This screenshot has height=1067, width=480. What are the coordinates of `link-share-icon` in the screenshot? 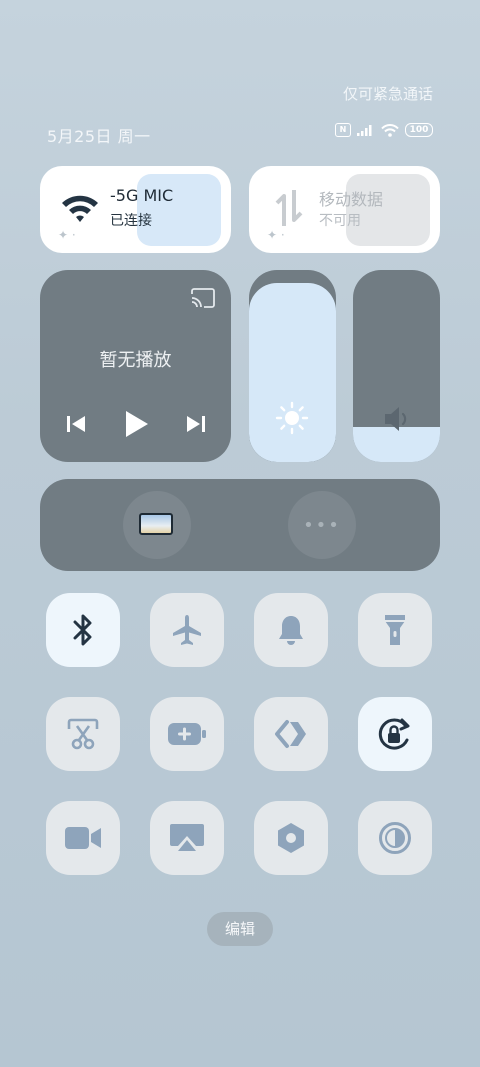 It's located at (290, 734).